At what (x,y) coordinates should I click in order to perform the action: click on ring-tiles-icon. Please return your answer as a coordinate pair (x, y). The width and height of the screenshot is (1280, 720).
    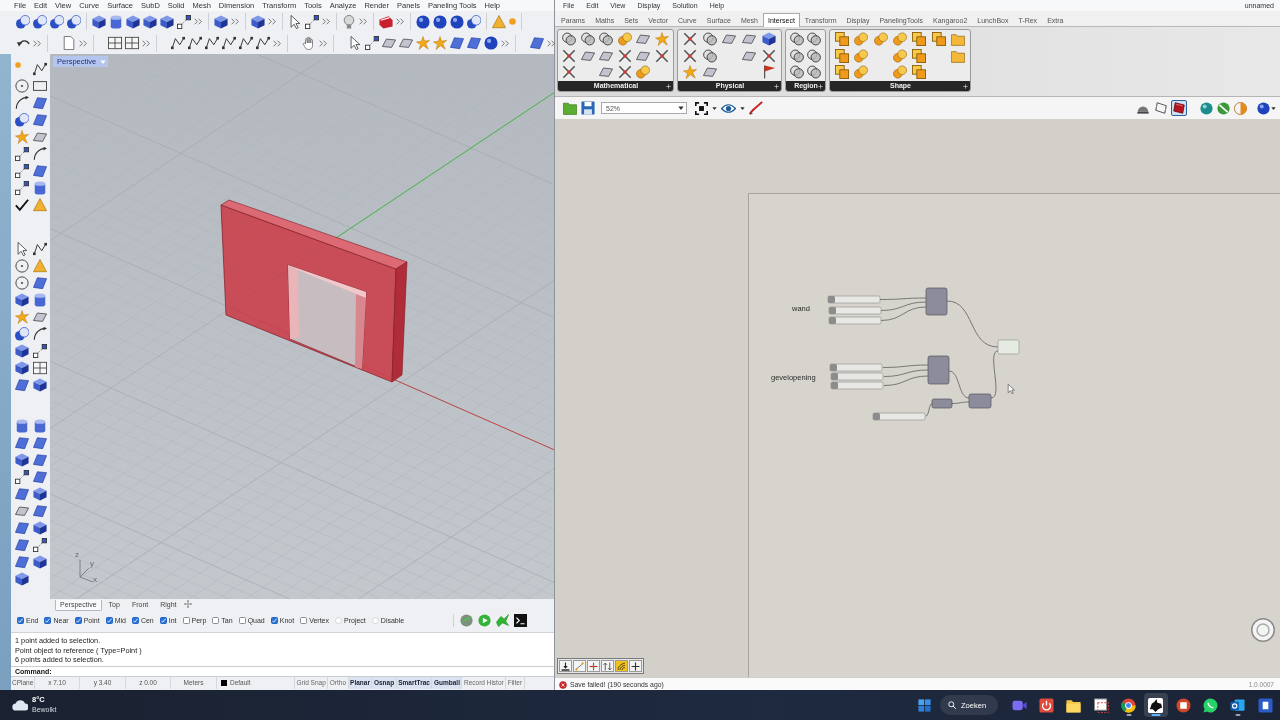
    Looking at the image, I should click on (1238, 705).